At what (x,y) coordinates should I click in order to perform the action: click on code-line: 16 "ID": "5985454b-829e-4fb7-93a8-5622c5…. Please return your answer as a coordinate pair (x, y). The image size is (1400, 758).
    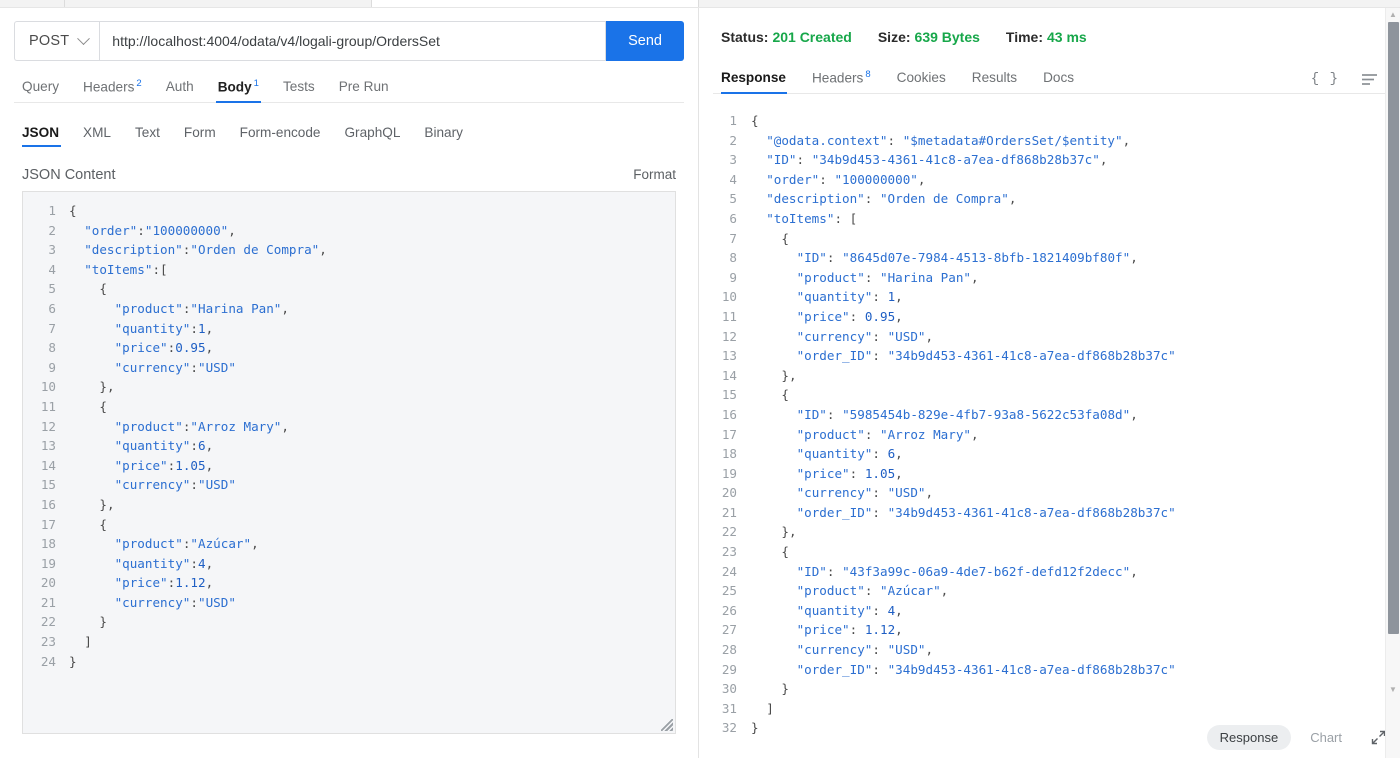
    Looking at the image, I should click on (1049, 415).